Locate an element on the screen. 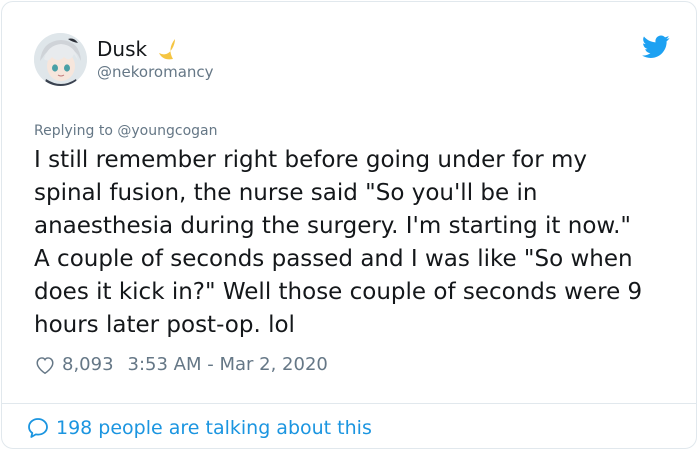 The width and height of the screenshot is (700, 452). crescent-moon-icon is located at coordinates (167, 49).